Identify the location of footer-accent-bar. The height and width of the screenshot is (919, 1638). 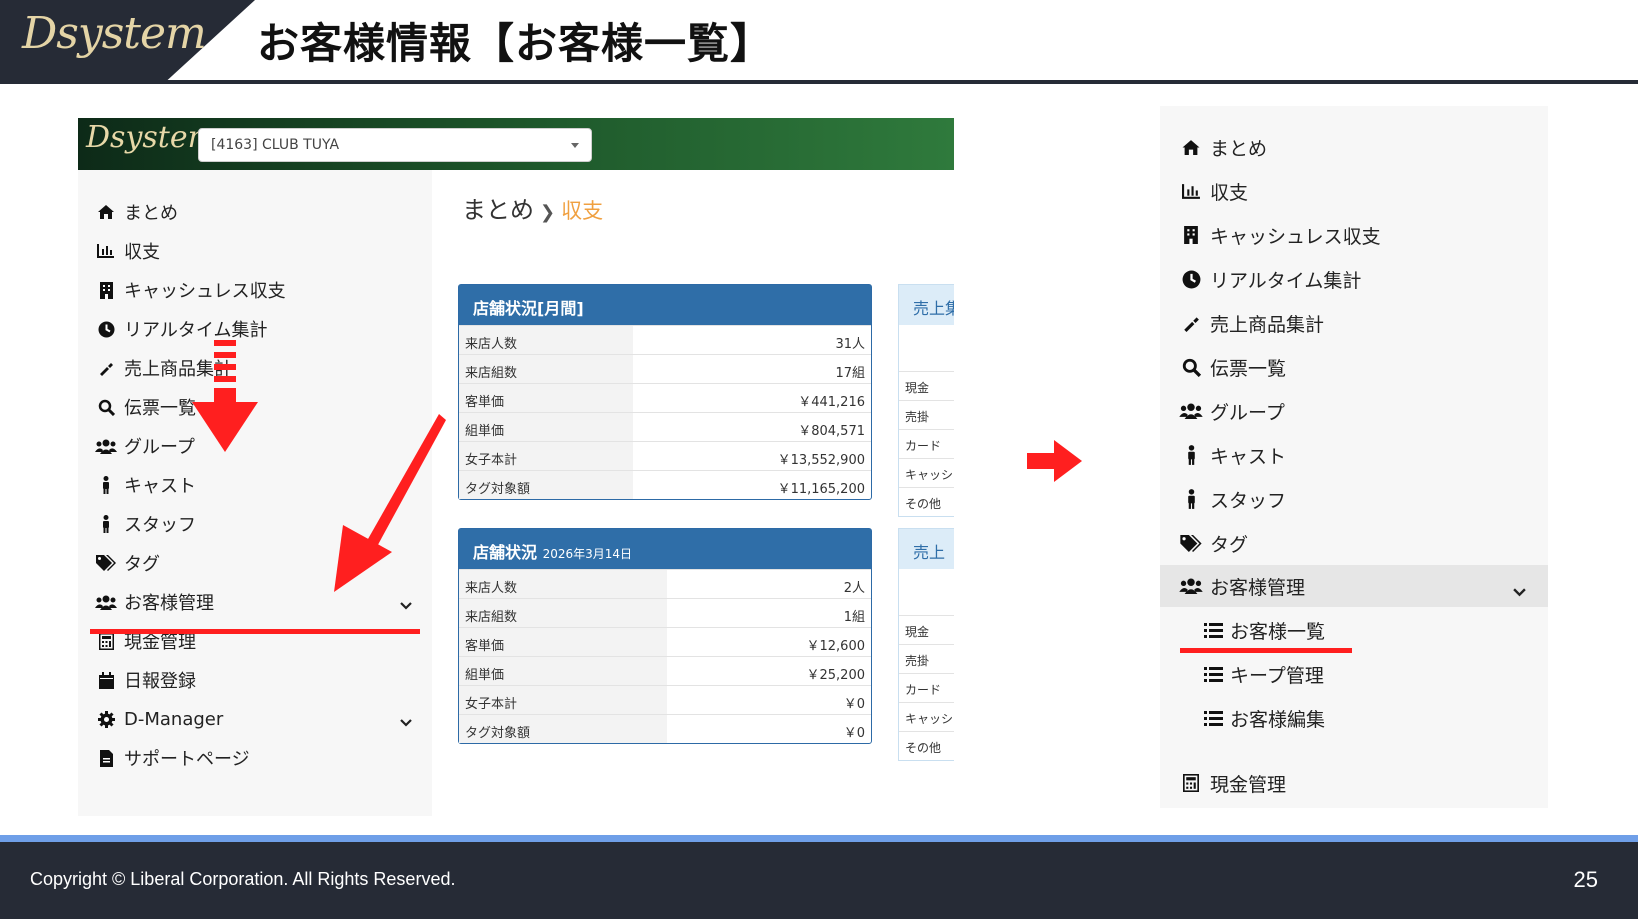
(819, 838).